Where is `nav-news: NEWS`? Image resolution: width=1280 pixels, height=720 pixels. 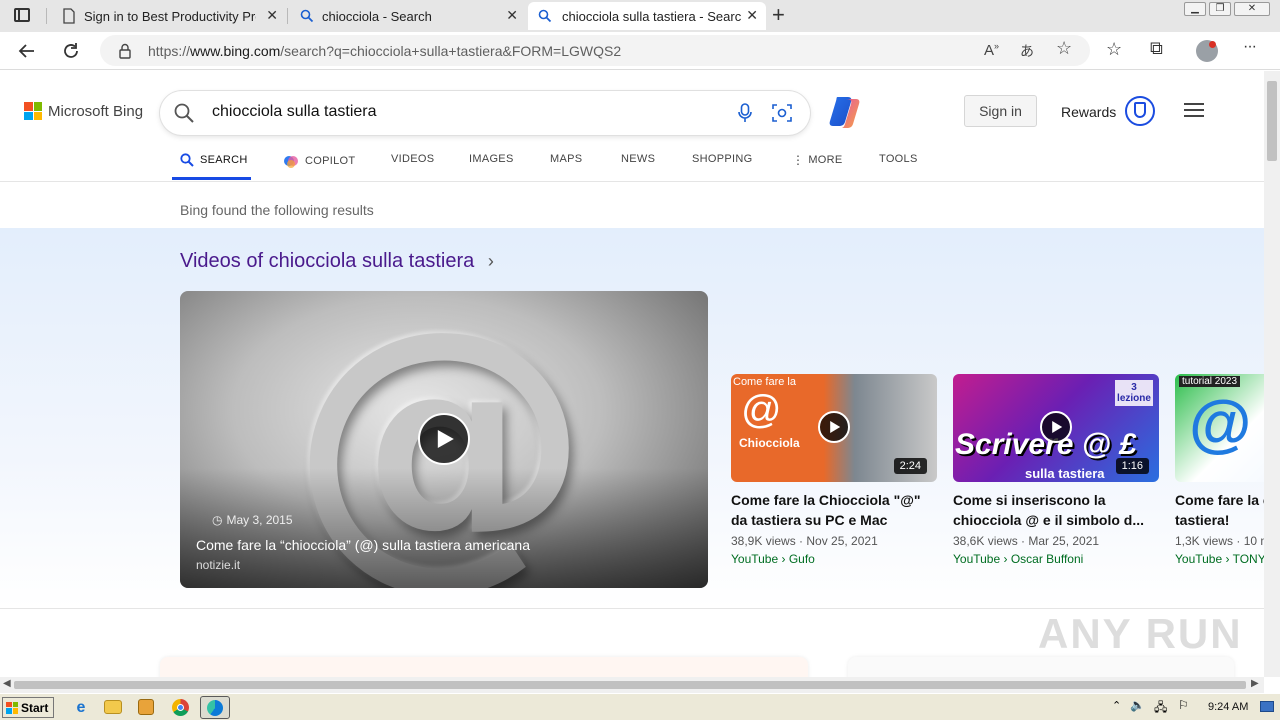 nav-news: NEWS is located at coordinates (638, 159).